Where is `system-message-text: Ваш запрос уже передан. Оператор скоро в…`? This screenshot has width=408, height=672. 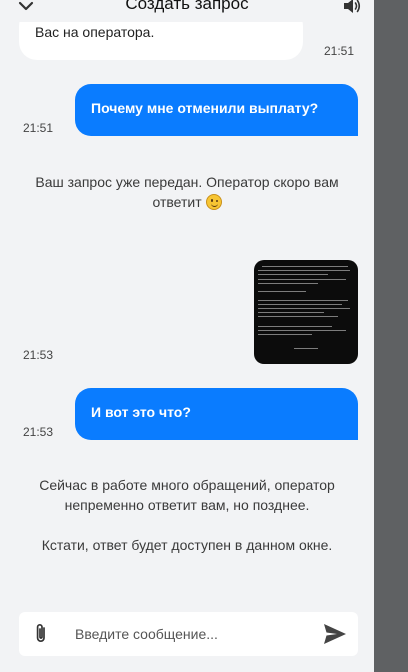 system-message-text: Ваш запрос уже передан. Оператор скоро в… is located at coordinates (187, 192).